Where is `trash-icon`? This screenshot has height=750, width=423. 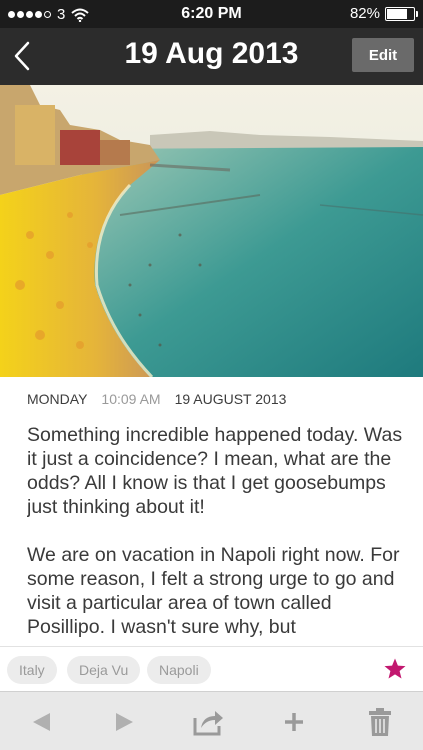
trash-icon is located at coordinates (380, 722).